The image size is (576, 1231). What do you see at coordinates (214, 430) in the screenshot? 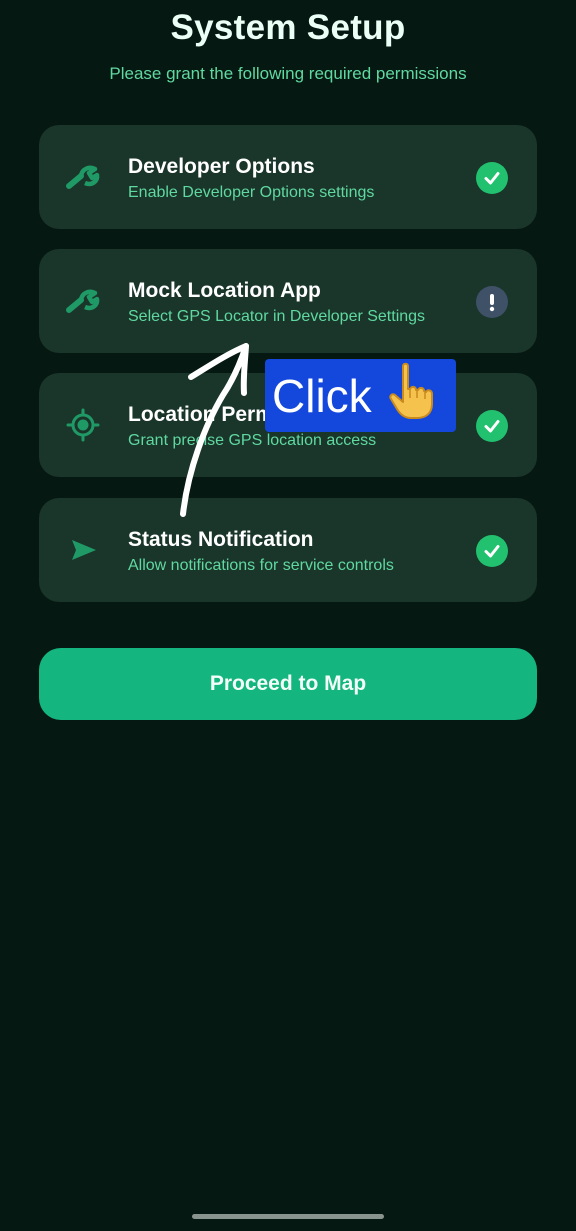
I see `annotation-arrow` at bounding box center [214, 430].